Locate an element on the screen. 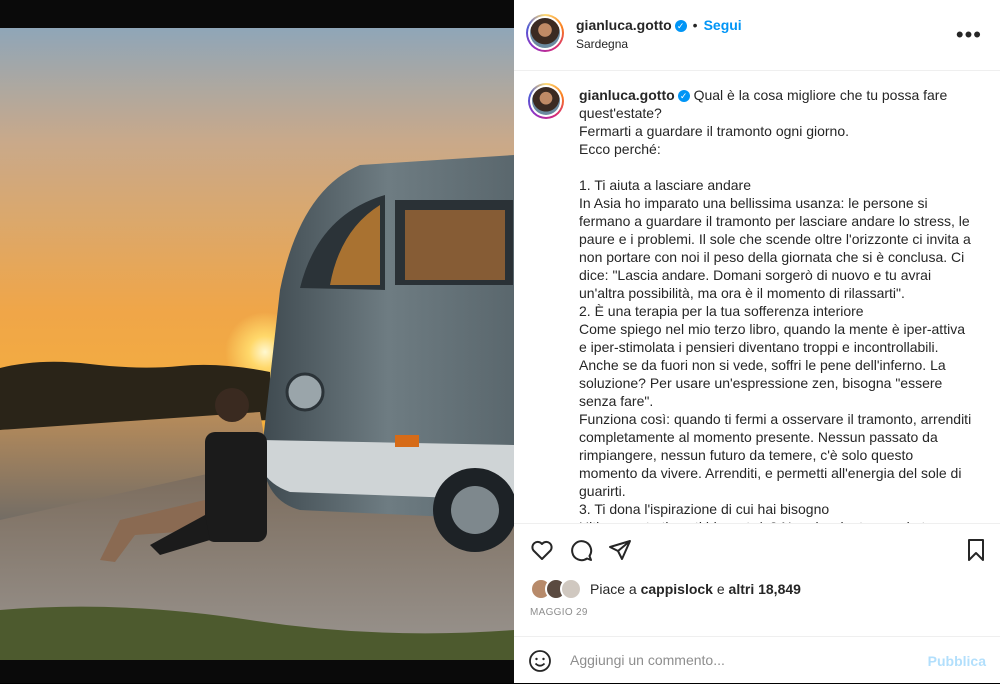 This screenshot has width=1000, height=684. post-date: MAGGIO 29 is located at coordinates (559, 612).